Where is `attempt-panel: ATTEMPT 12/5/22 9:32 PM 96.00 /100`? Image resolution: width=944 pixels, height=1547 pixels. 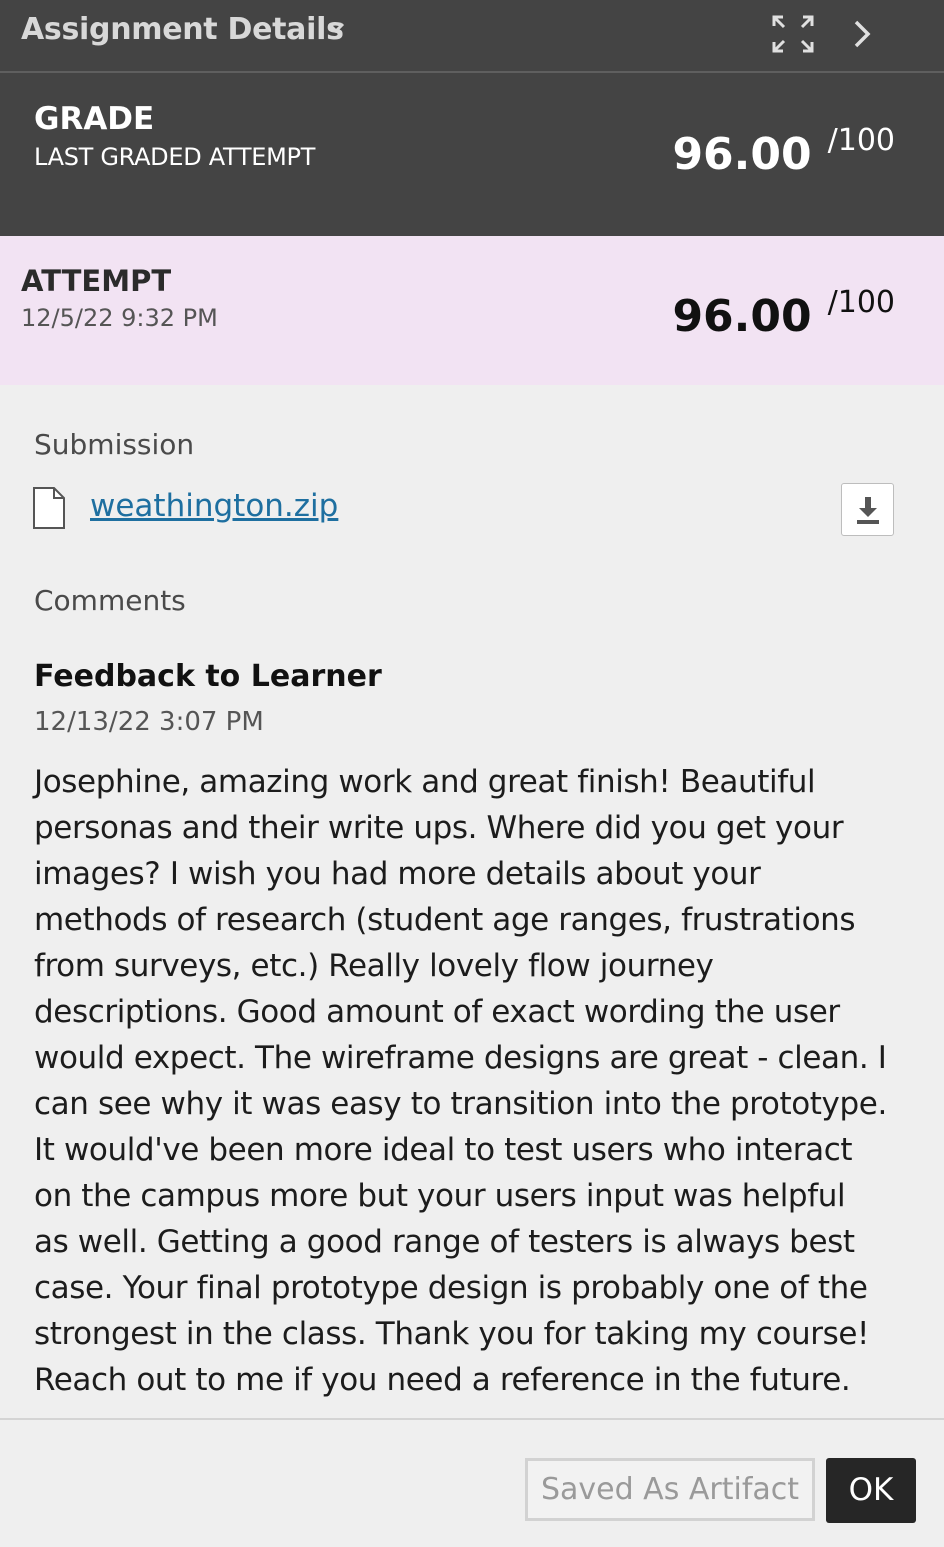 attempt-panel: ATTEMPT 12/5/22 9:32 PM 96.00 /100 is located at coordinates (472, 310).